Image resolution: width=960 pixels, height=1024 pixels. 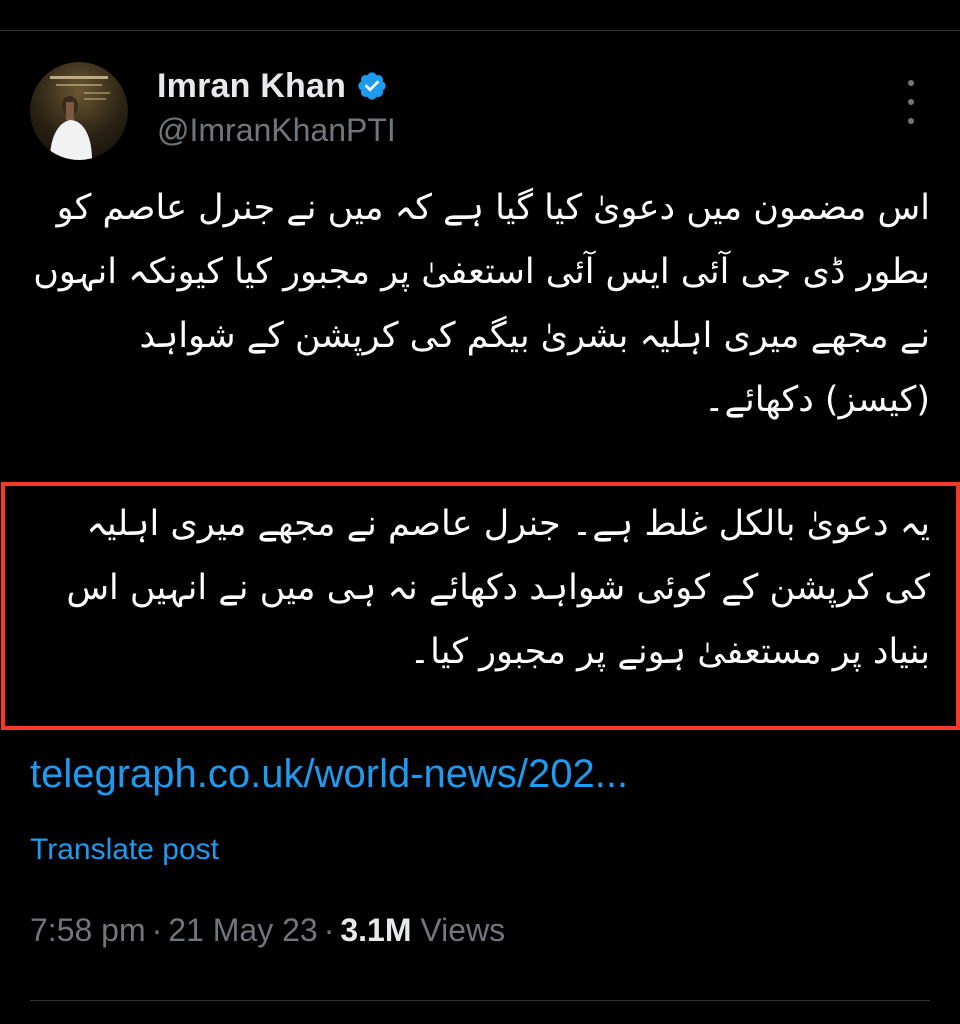 I want to click on author-name-row: Imran Khan, so click(x=272, y=86).